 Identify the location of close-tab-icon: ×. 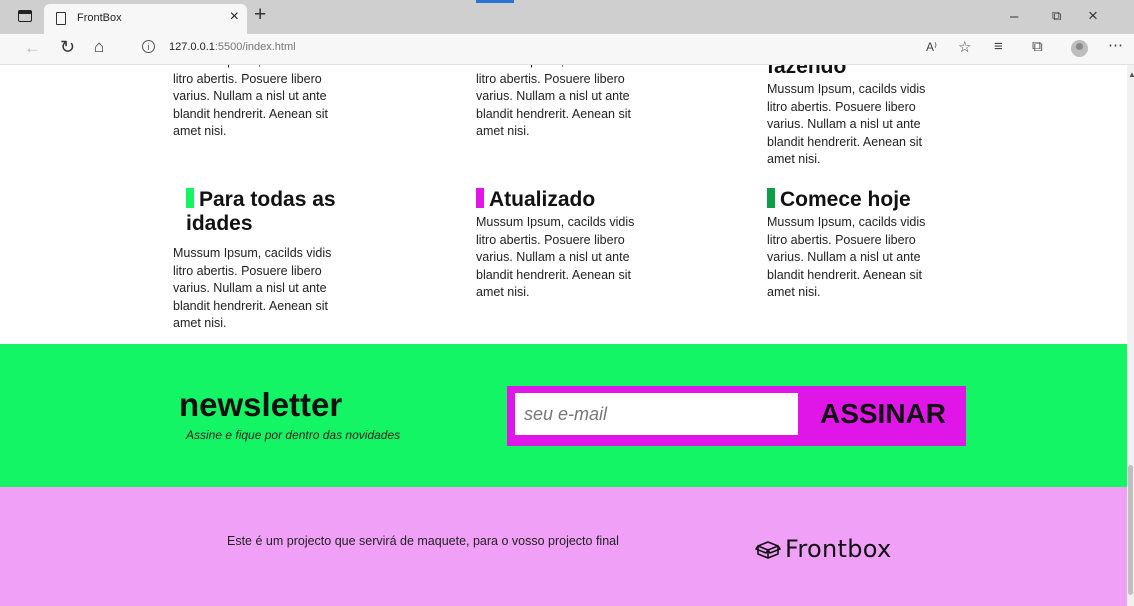
(234, 17).